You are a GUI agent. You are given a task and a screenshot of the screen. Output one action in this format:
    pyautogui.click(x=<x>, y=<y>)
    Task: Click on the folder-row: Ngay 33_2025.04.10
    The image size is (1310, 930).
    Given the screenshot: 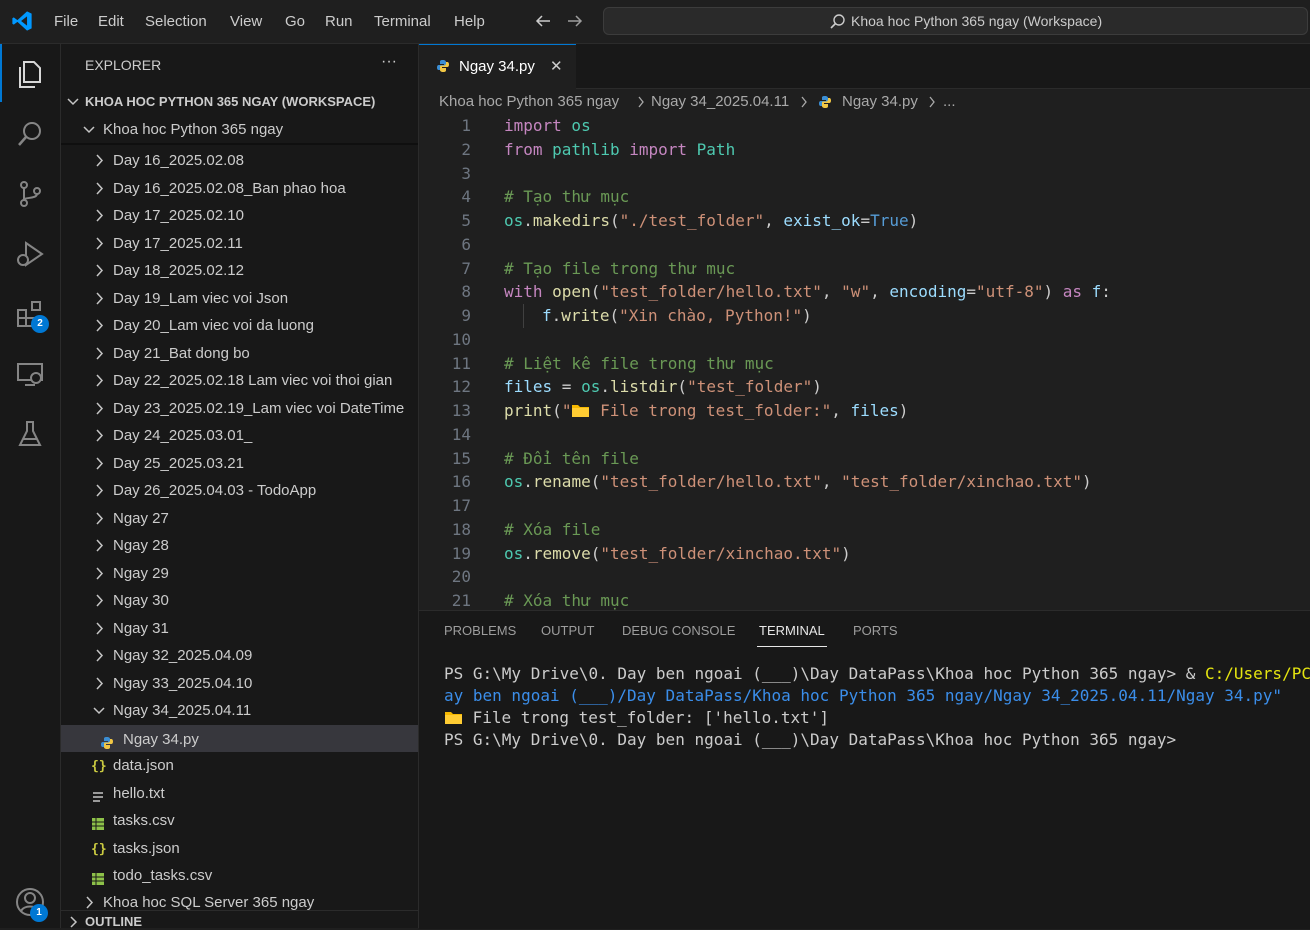 What is the action you would take?
    pyautogui.click(x=239, y=683)
    